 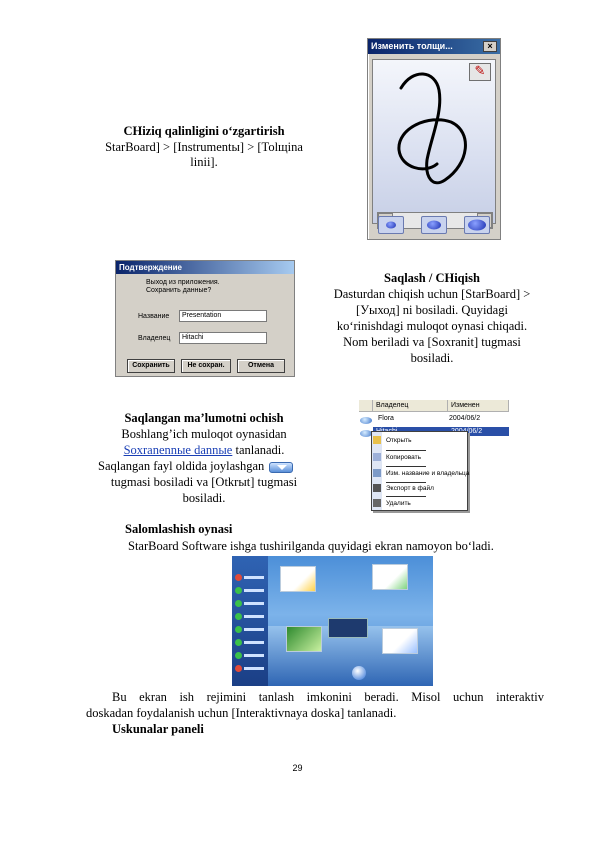 What do you see at coordinates (478, 406) in the screenshot?
I see `list-header-changed: Изменен` at bounding box center [478, 406].